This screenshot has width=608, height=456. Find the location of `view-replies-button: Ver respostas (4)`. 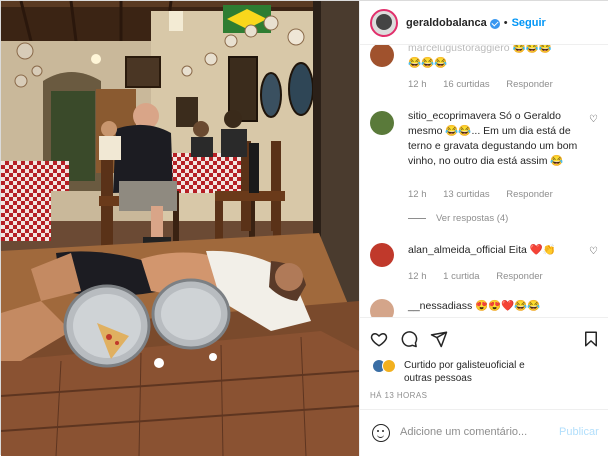

view-replies-button: Ver respostas (4) is located at coordinates (458, 218).